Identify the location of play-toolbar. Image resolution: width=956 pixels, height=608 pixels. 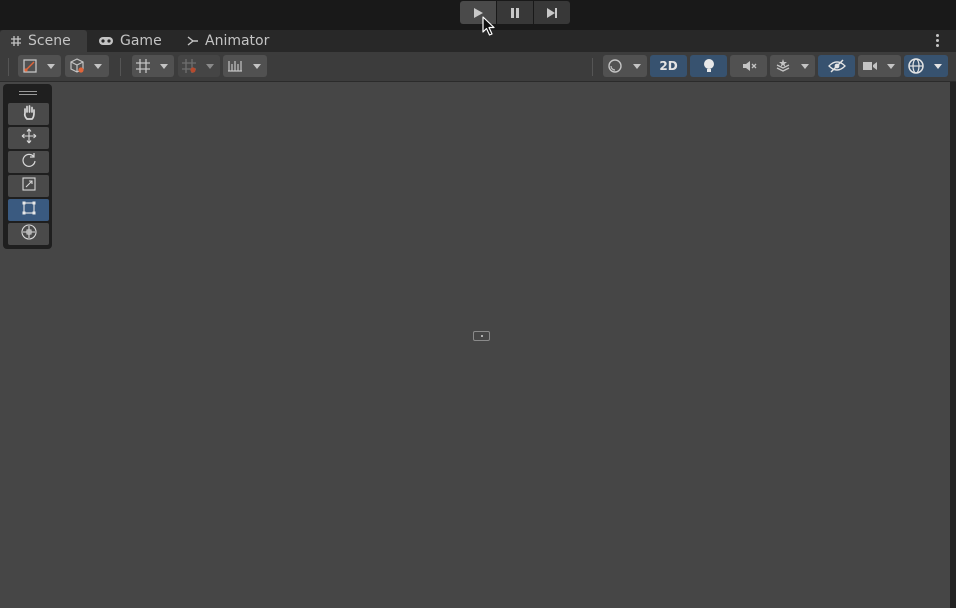
(478, 14).